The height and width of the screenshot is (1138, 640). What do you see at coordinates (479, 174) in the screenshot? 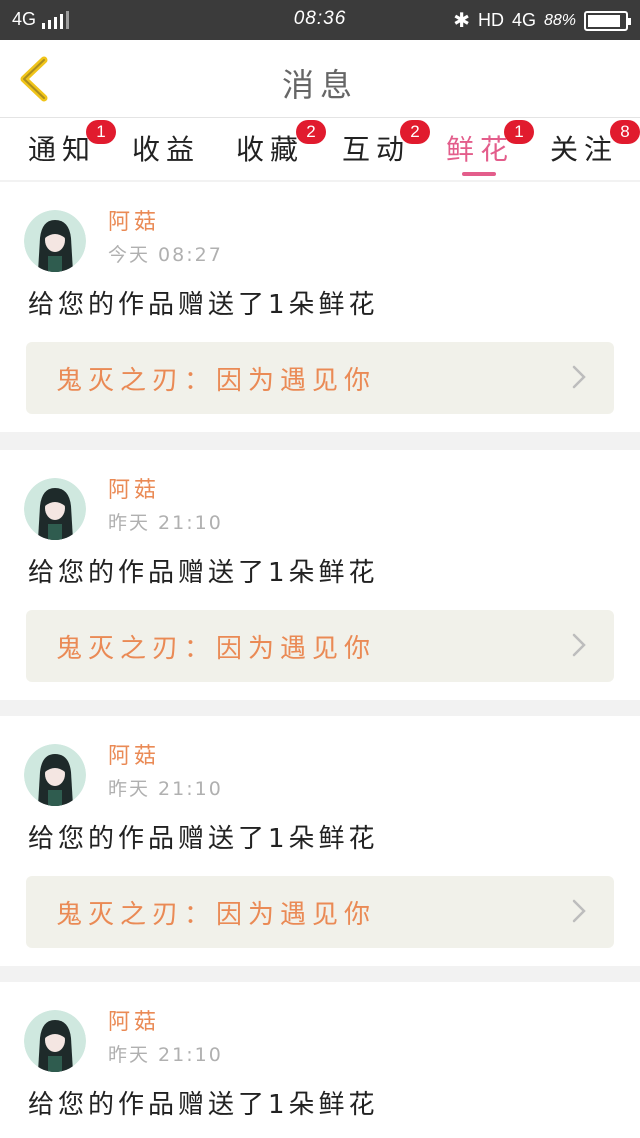
I see `active-tab-indicator` at bounding box center [479, 174].